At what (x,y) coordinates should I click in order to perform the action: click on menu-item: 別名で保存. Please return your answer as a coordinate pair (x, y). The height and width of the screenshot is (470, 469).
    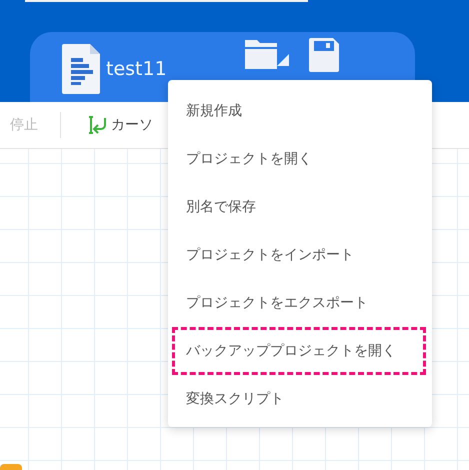
    Looking at the image, I should click on (299, 207).